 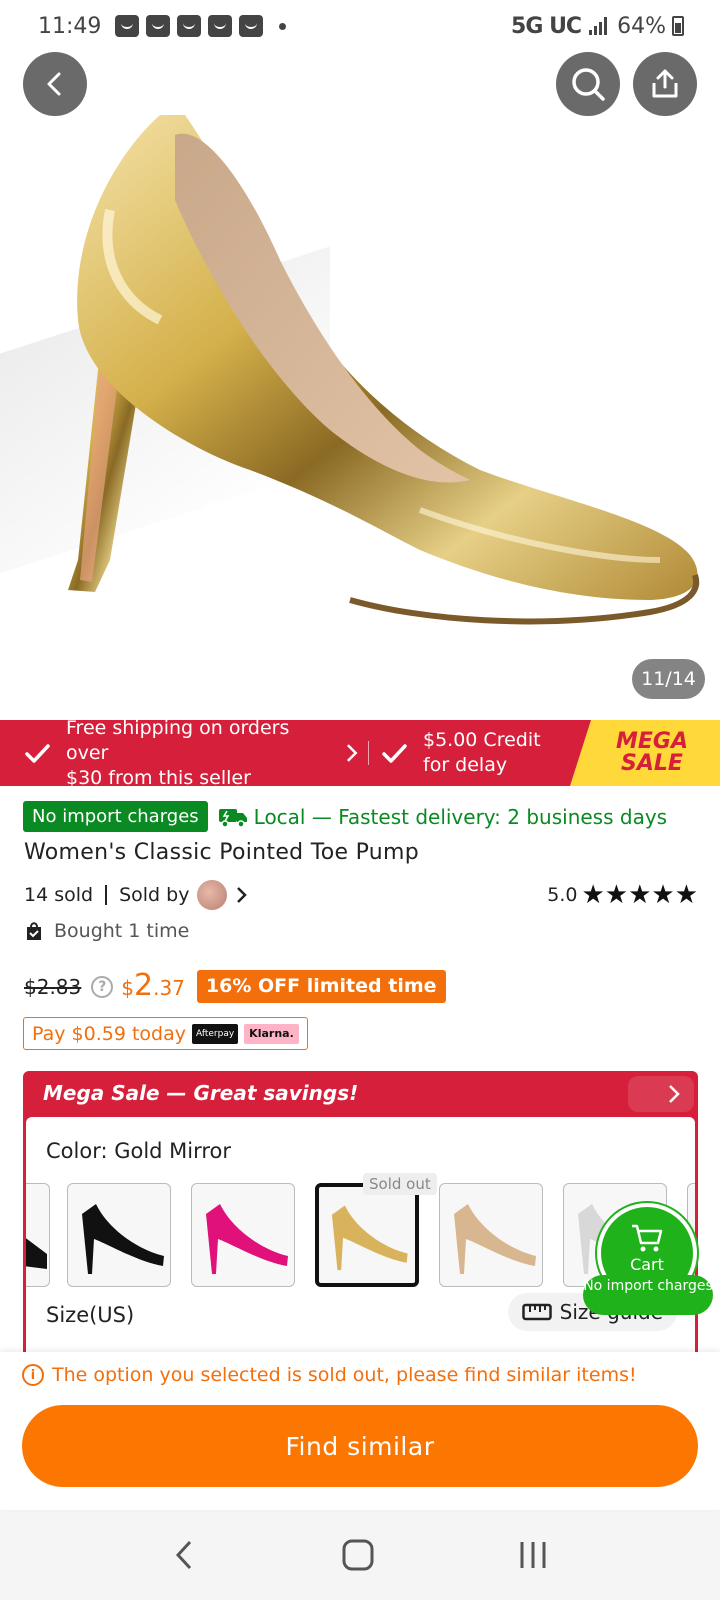 I want to click on battery-level: 64%, so click(x=641, y=26).